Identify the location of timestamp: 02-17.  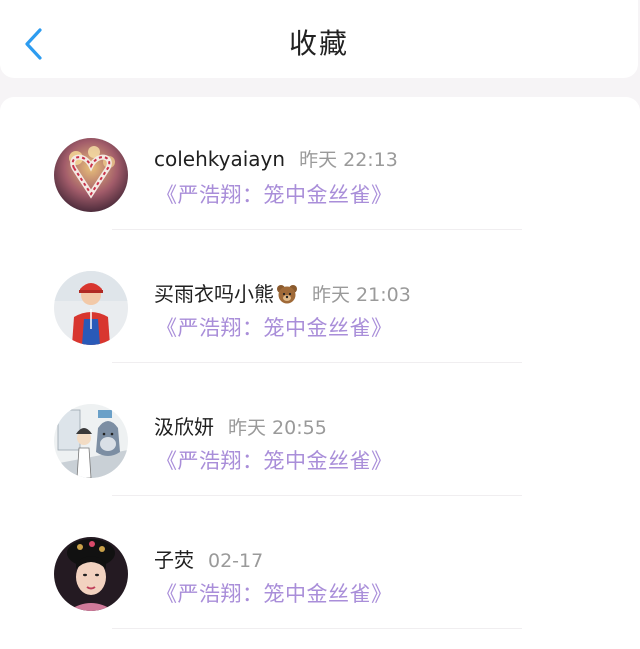
(236, 561).